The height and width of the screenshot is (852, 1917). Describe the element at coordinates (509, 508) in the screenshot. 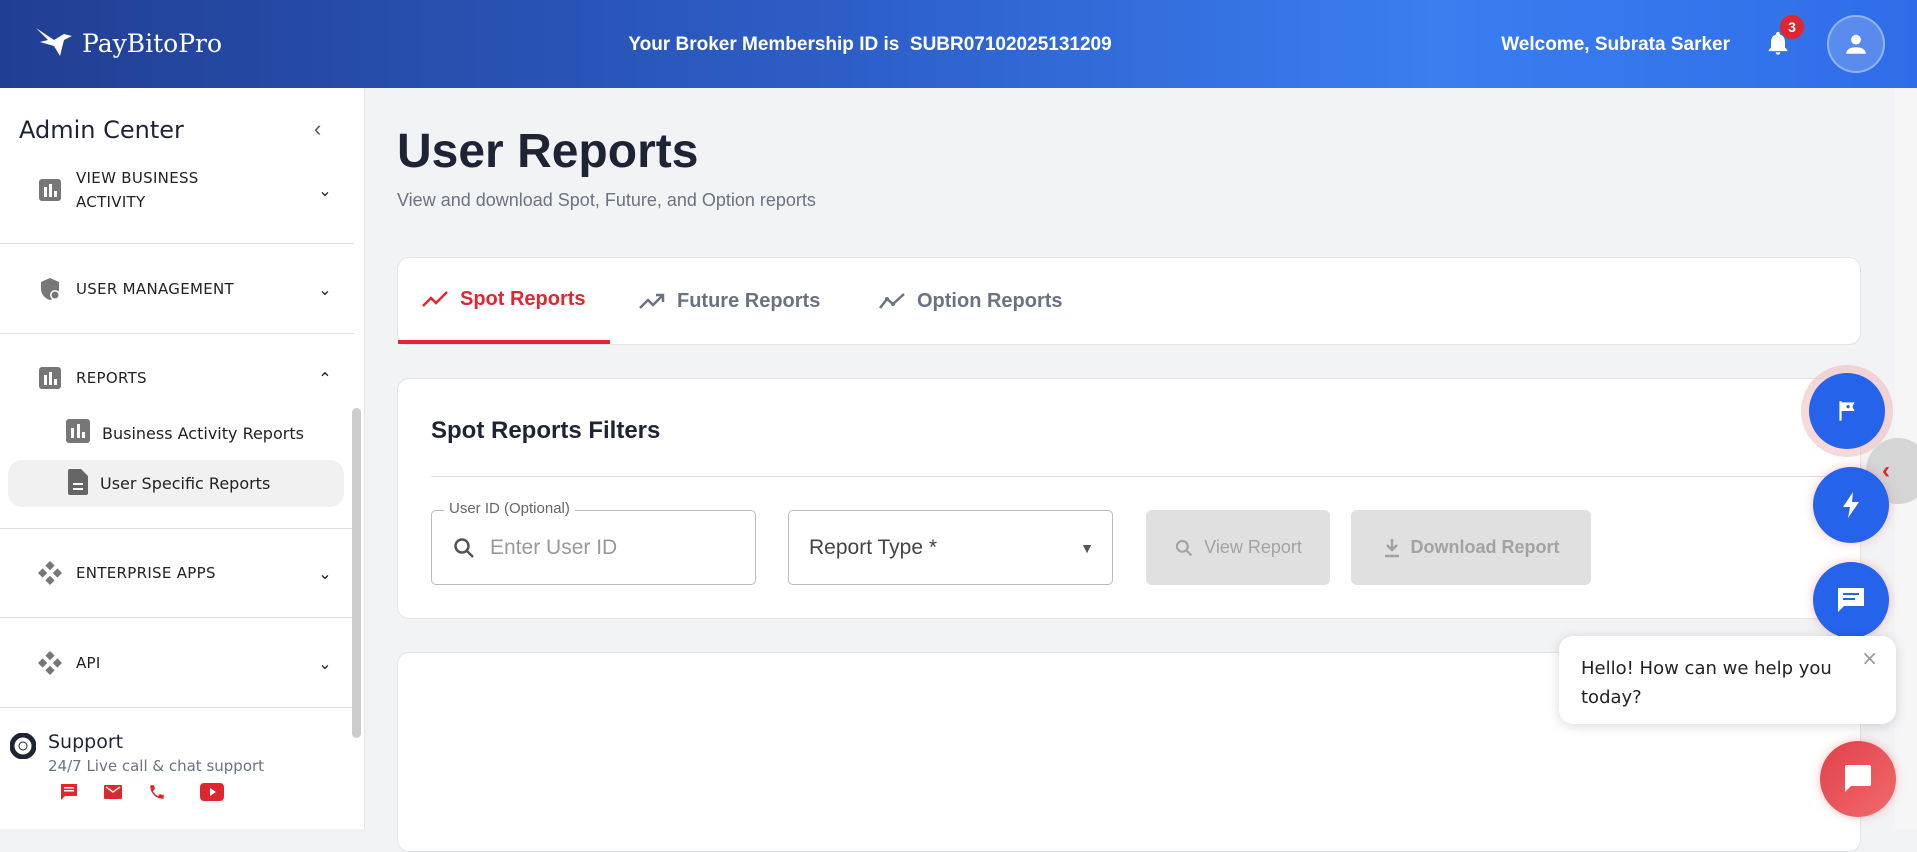

I see `user-id-label: User ID (Optional)` at that location.